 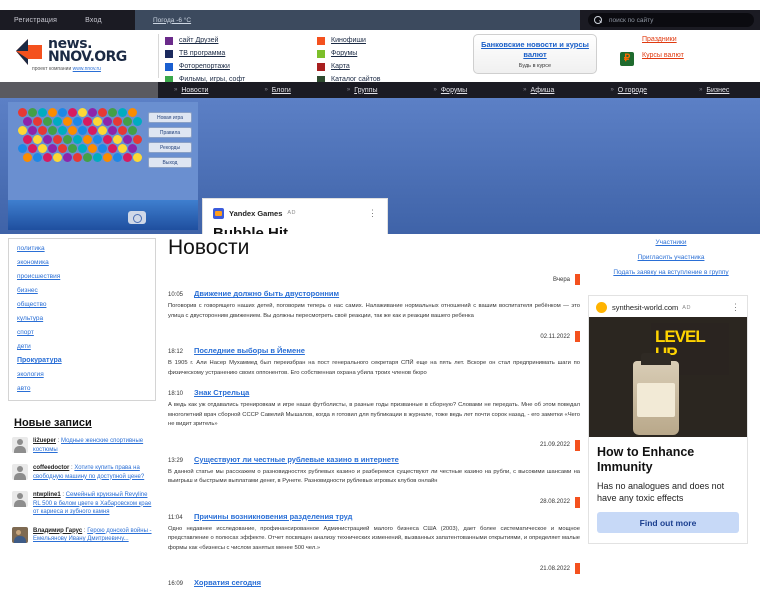 What do you see at coordinates (82, 248) in the screenshot?
I see `category-politics: политика` at bounding box center [82, 248].